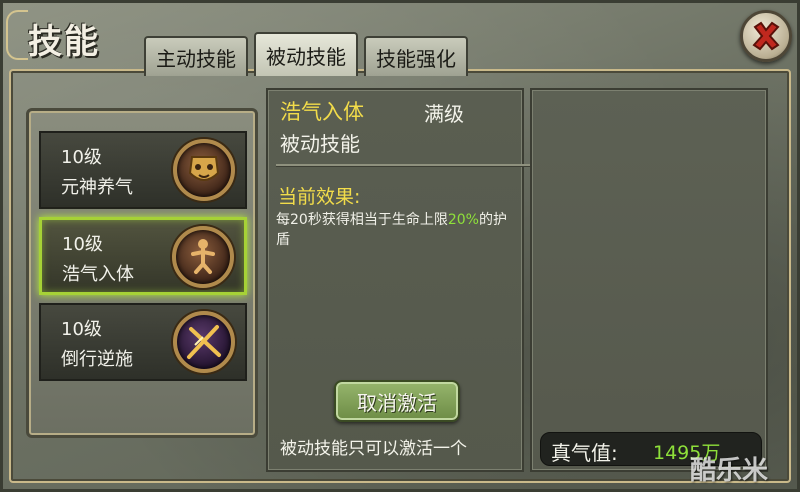 Image resolution: width=800 pixels, height=492 pixels. Describe the element at coordinates (203, 257) in the screenshot. I see `meditating-figure-icon` at that location.